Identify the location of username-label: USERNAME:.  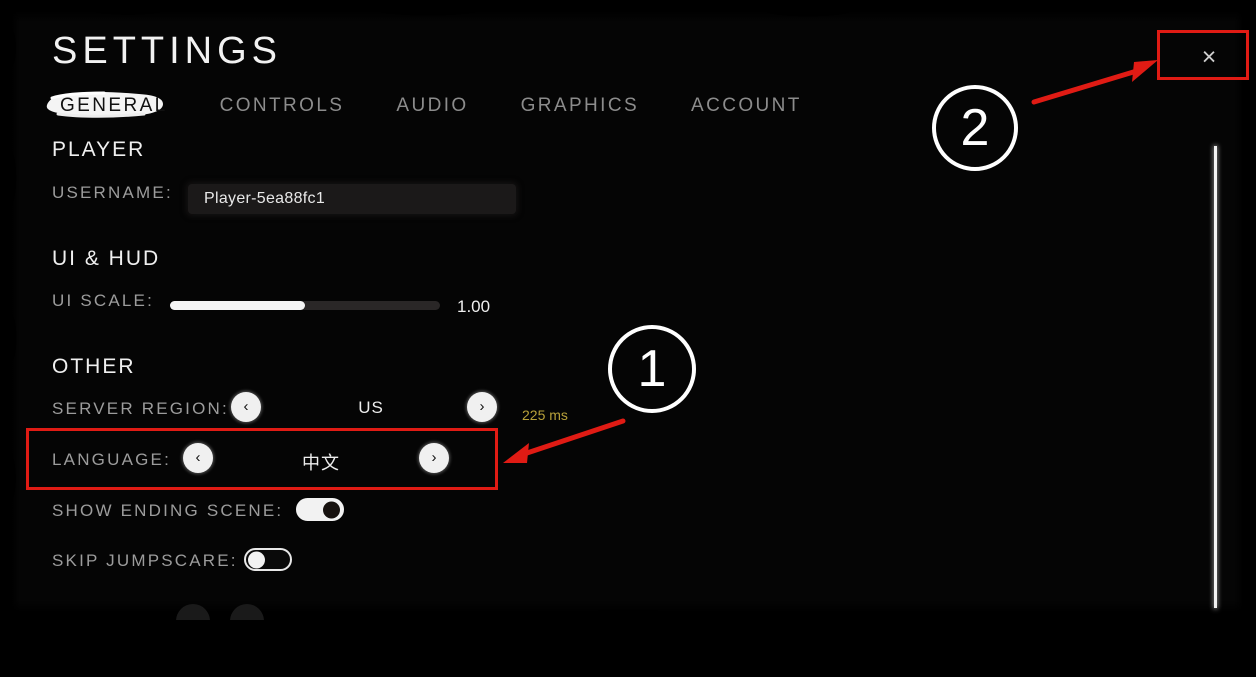
(112, 192).